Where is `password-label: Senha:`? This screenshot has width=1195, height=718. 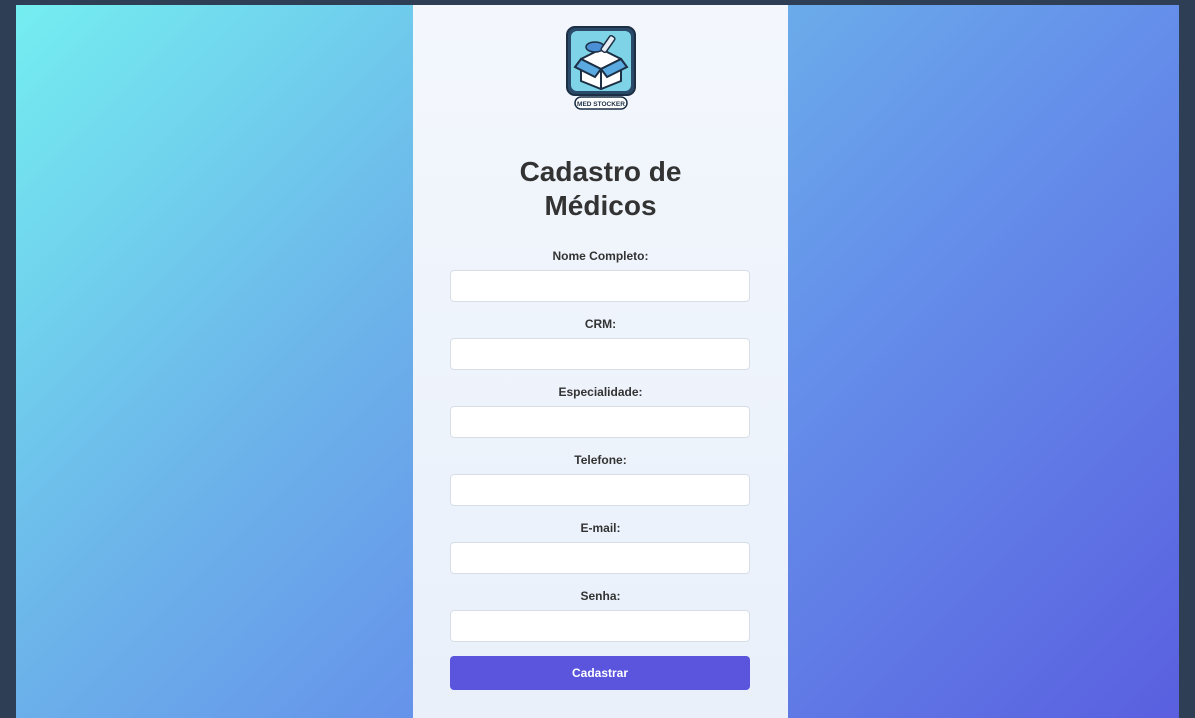 password-label: Senha: is located at coordinates (600, 596).